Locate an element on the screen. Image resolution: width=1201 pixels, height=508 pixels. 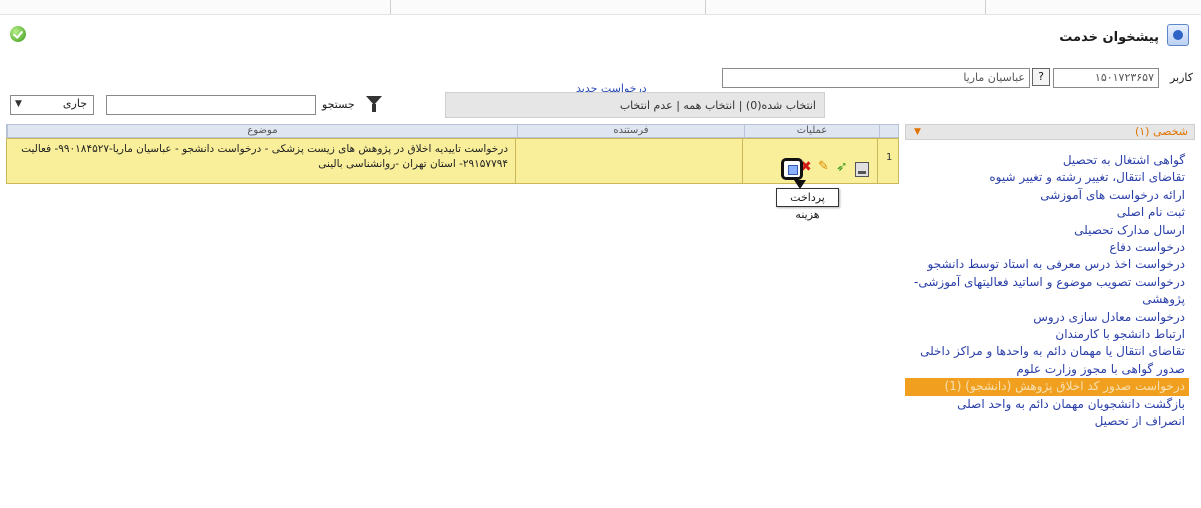
forward-icon: ➶ is located at coordinates (843, 167).